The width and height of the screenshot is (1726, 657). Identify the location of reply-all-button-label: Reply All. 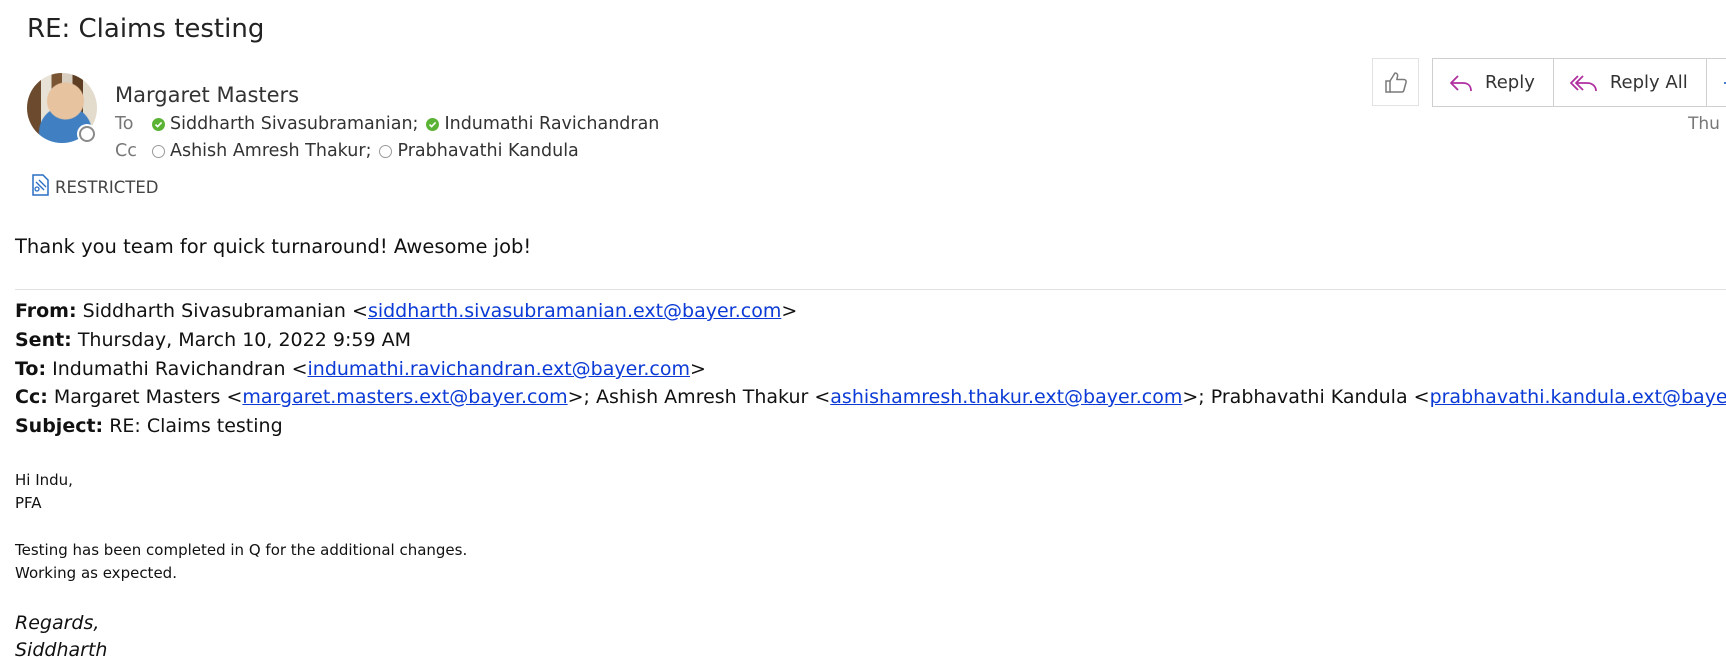
(1648, 82).